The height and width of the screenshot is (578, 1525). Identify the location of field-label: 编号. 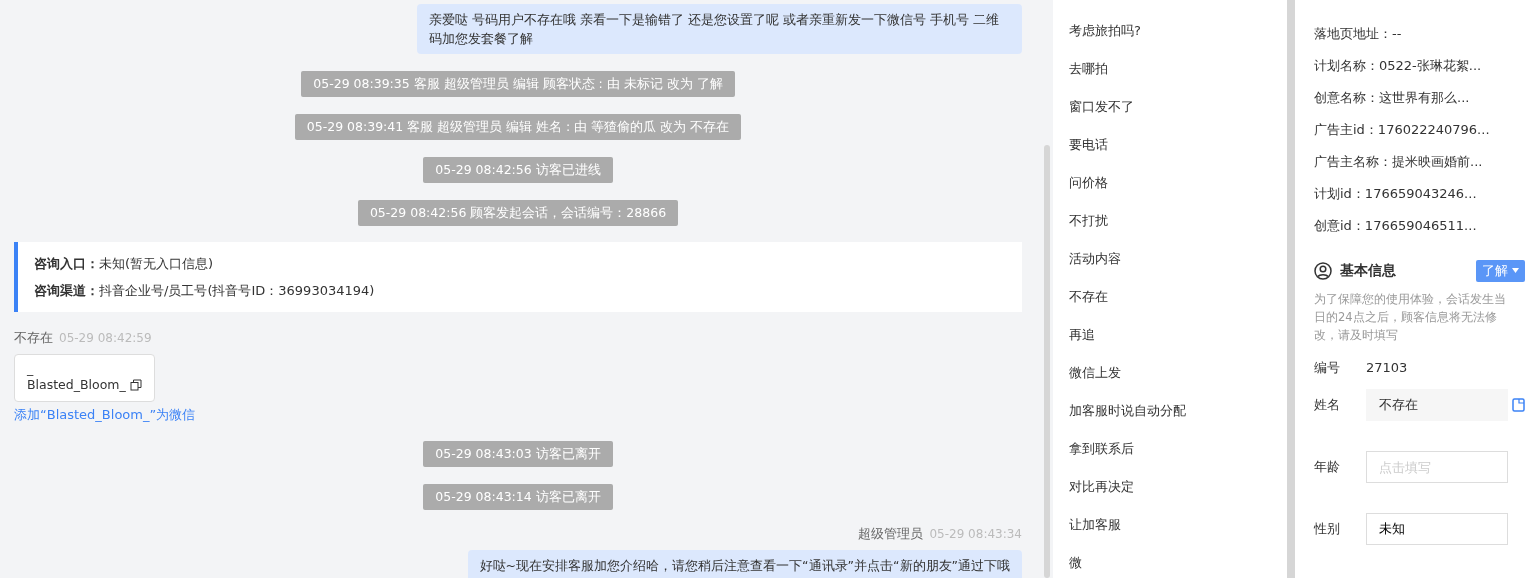
(1327, 367).